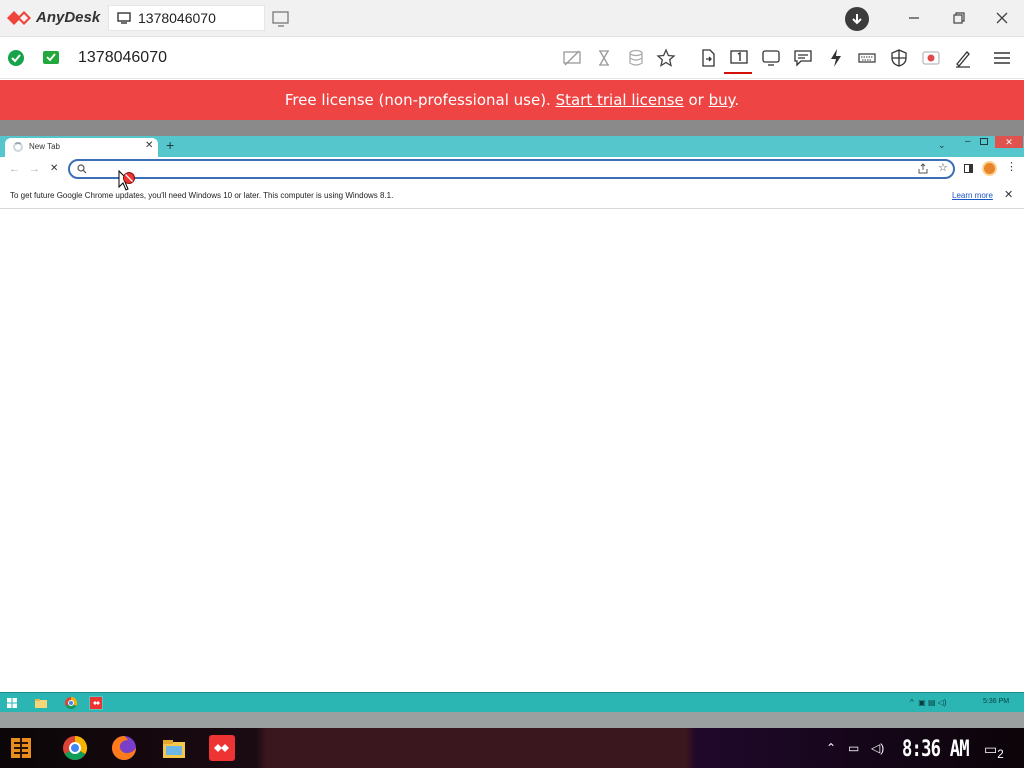 This screenshot has width=1024, height=768. Describe the element at coordinates (708, 58) in the screenshot. I see `file-transfer-icon` at that location.